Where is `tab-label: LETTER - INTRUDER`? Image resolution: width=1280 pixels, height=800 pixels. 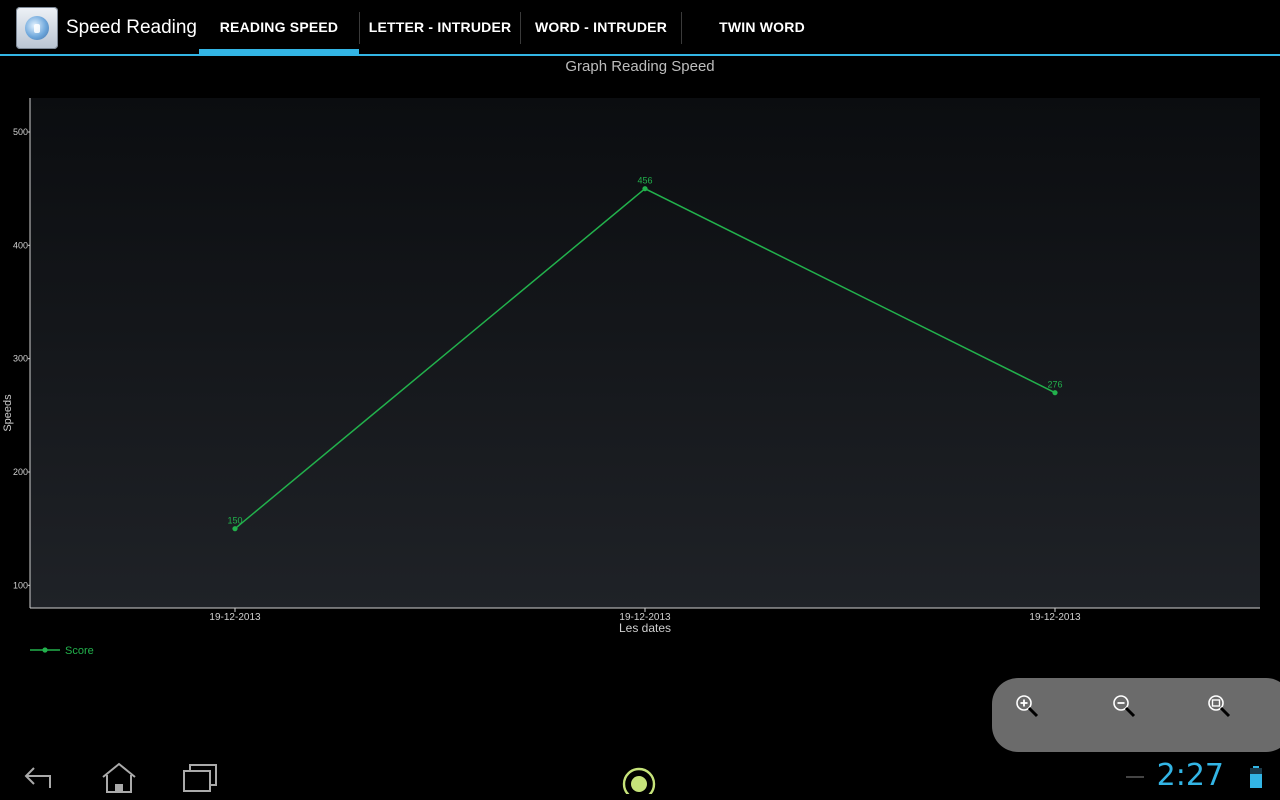
tab-label: LETTER - INTRUDER is located at coordinates (440, 27).